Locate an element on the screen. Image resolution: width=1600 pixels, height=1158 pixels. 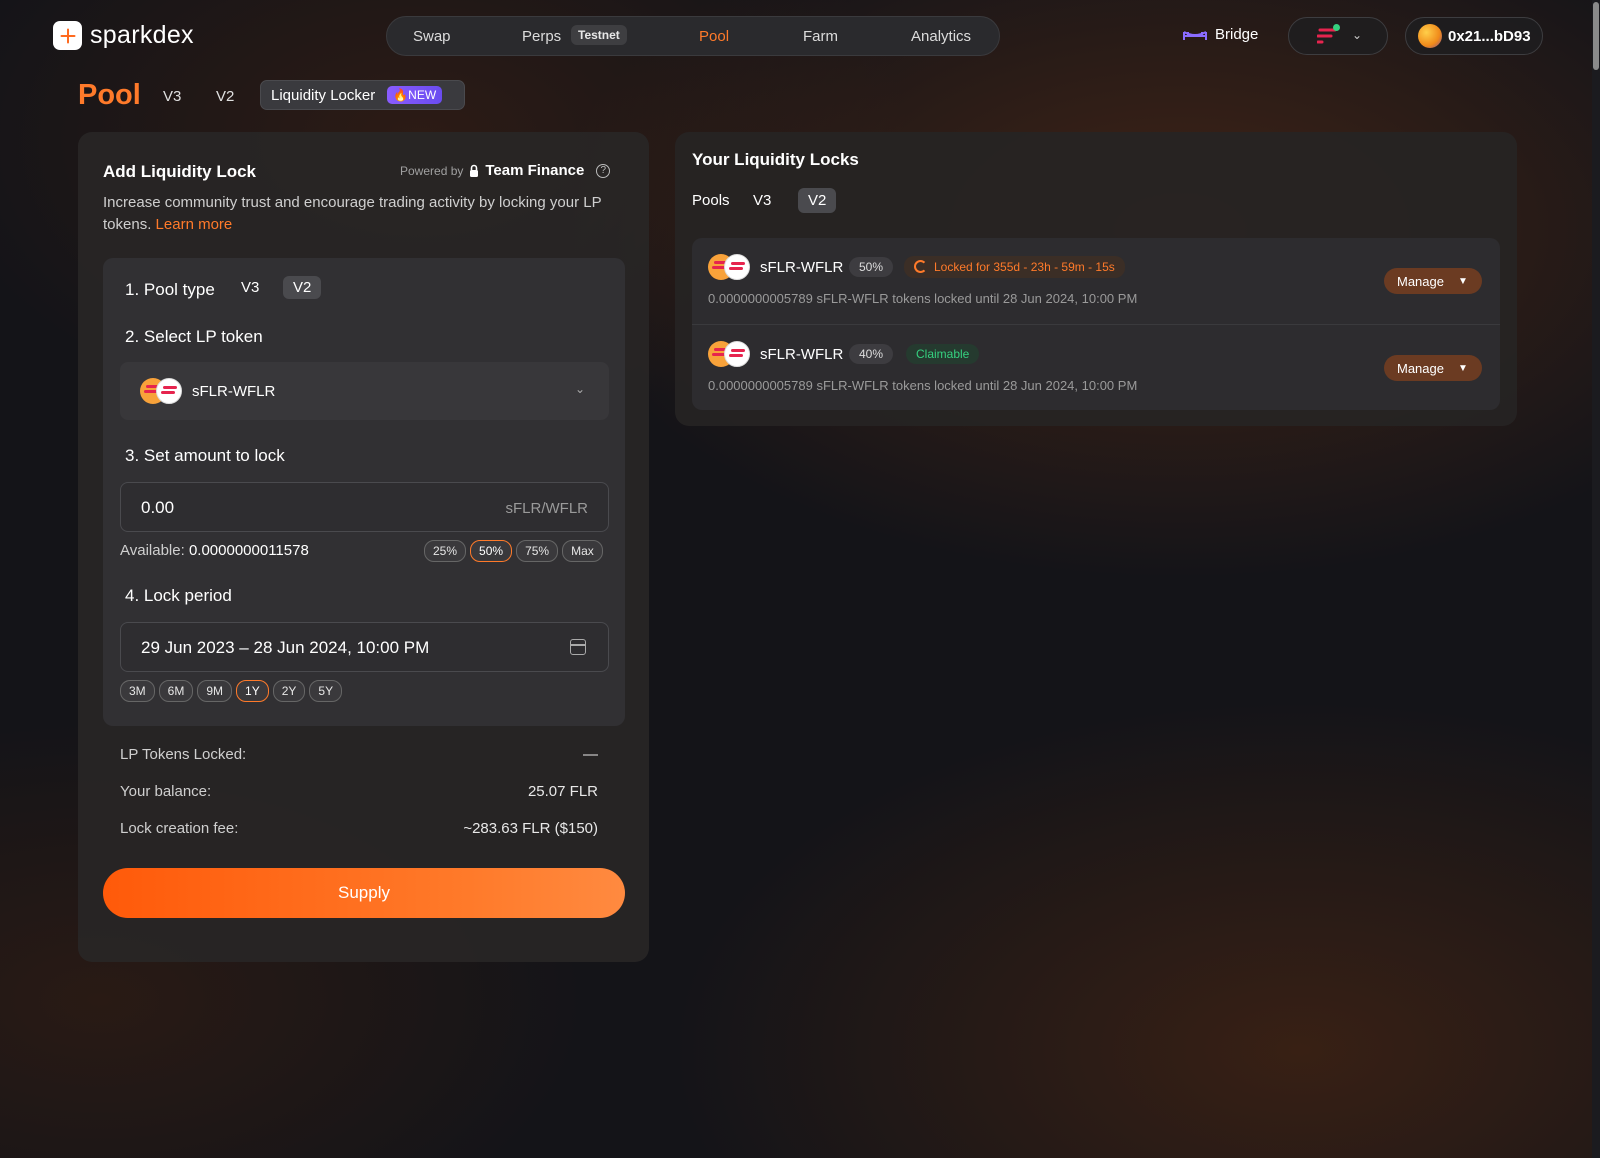
tab-liquidity-locker-label: Liquidity Locker is located at coordinates (323, 95).